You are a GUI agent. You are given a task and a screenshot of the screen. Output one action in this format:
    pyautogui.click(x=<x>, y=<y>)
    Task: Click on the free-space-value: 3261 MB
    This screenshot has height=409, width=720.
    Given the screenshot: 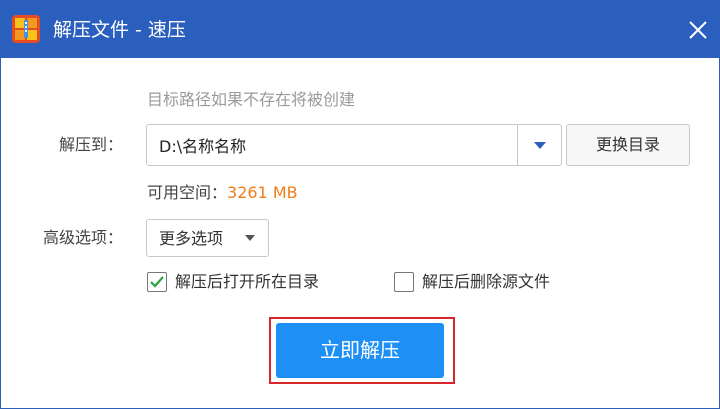 What is the action you would take?
    pyautogui.click(x=262, y=192)
    